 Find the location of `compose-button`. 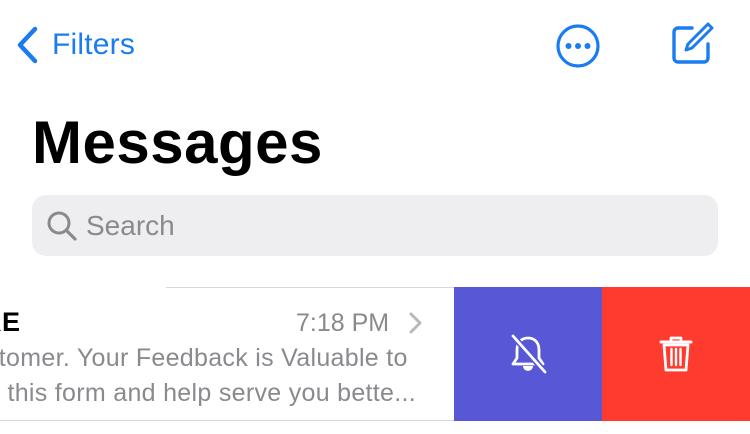

compose-button is located at coordinates (692, 44).